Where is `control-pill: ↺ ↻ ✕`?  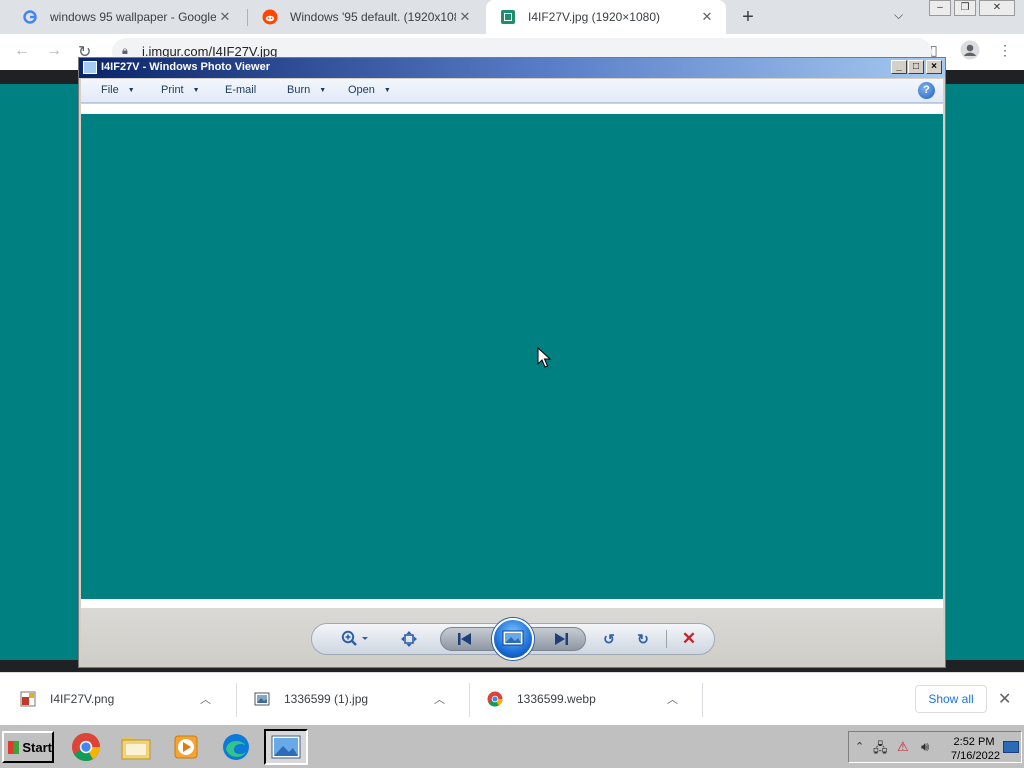 control-pill: ↺ ↻ ✕ is located at coordinates (513, 639).